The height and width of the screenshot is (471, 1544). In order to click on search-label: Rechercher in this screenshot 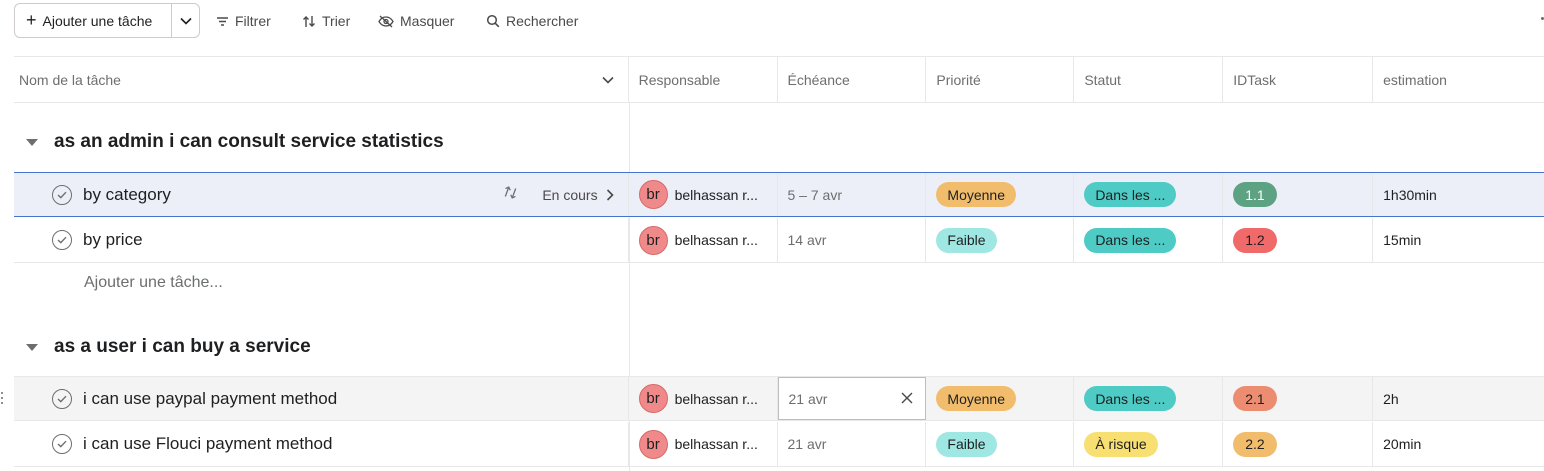, I will do `click(542, 21)`.